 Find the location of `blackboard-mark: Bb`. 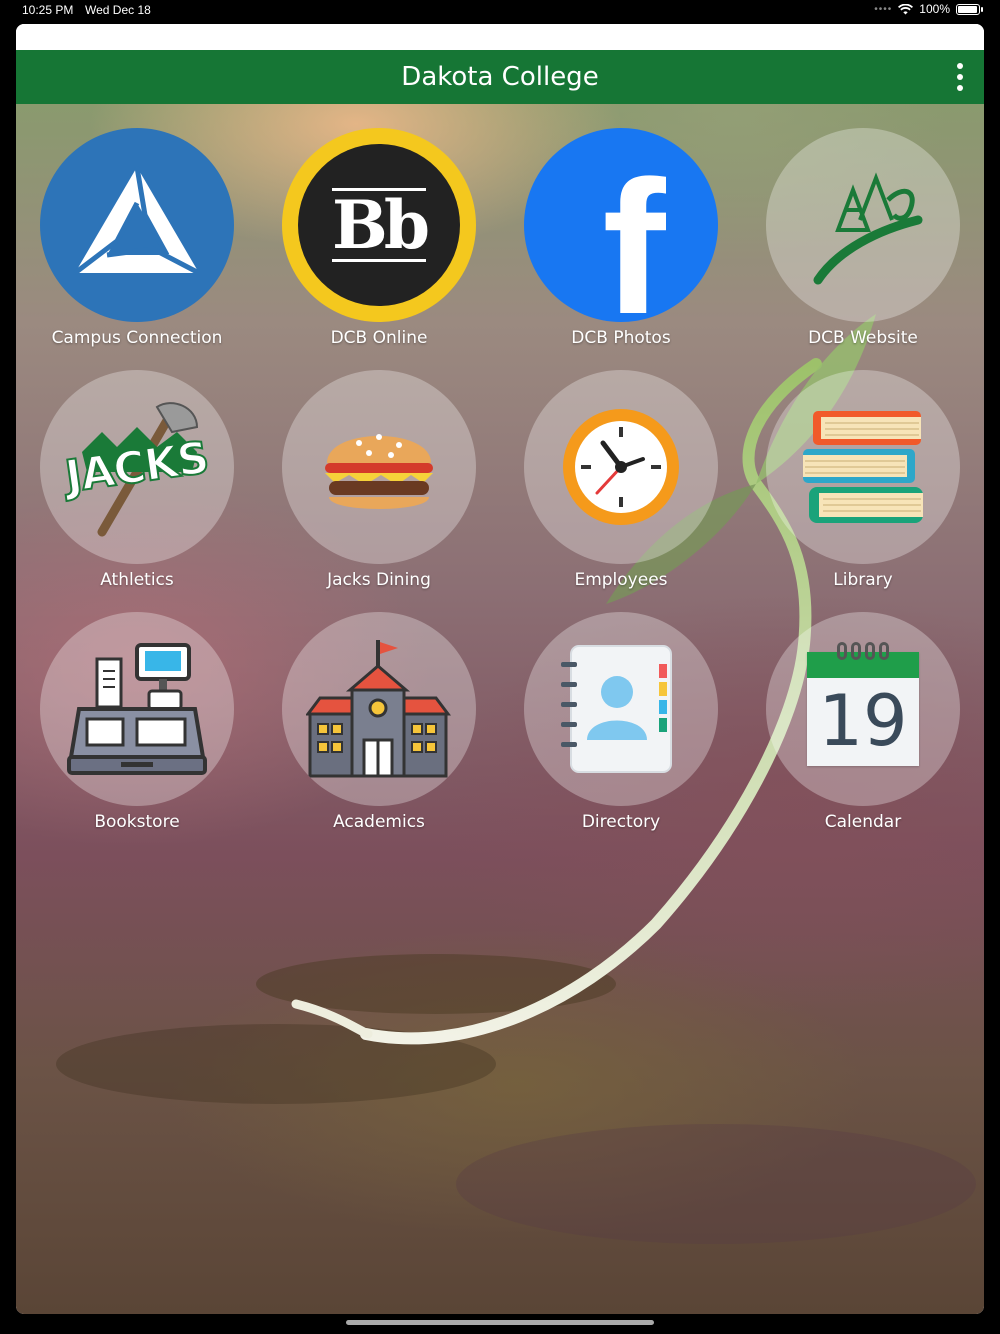

blackboard-mark: Bb is located at coordinates (381, 225).